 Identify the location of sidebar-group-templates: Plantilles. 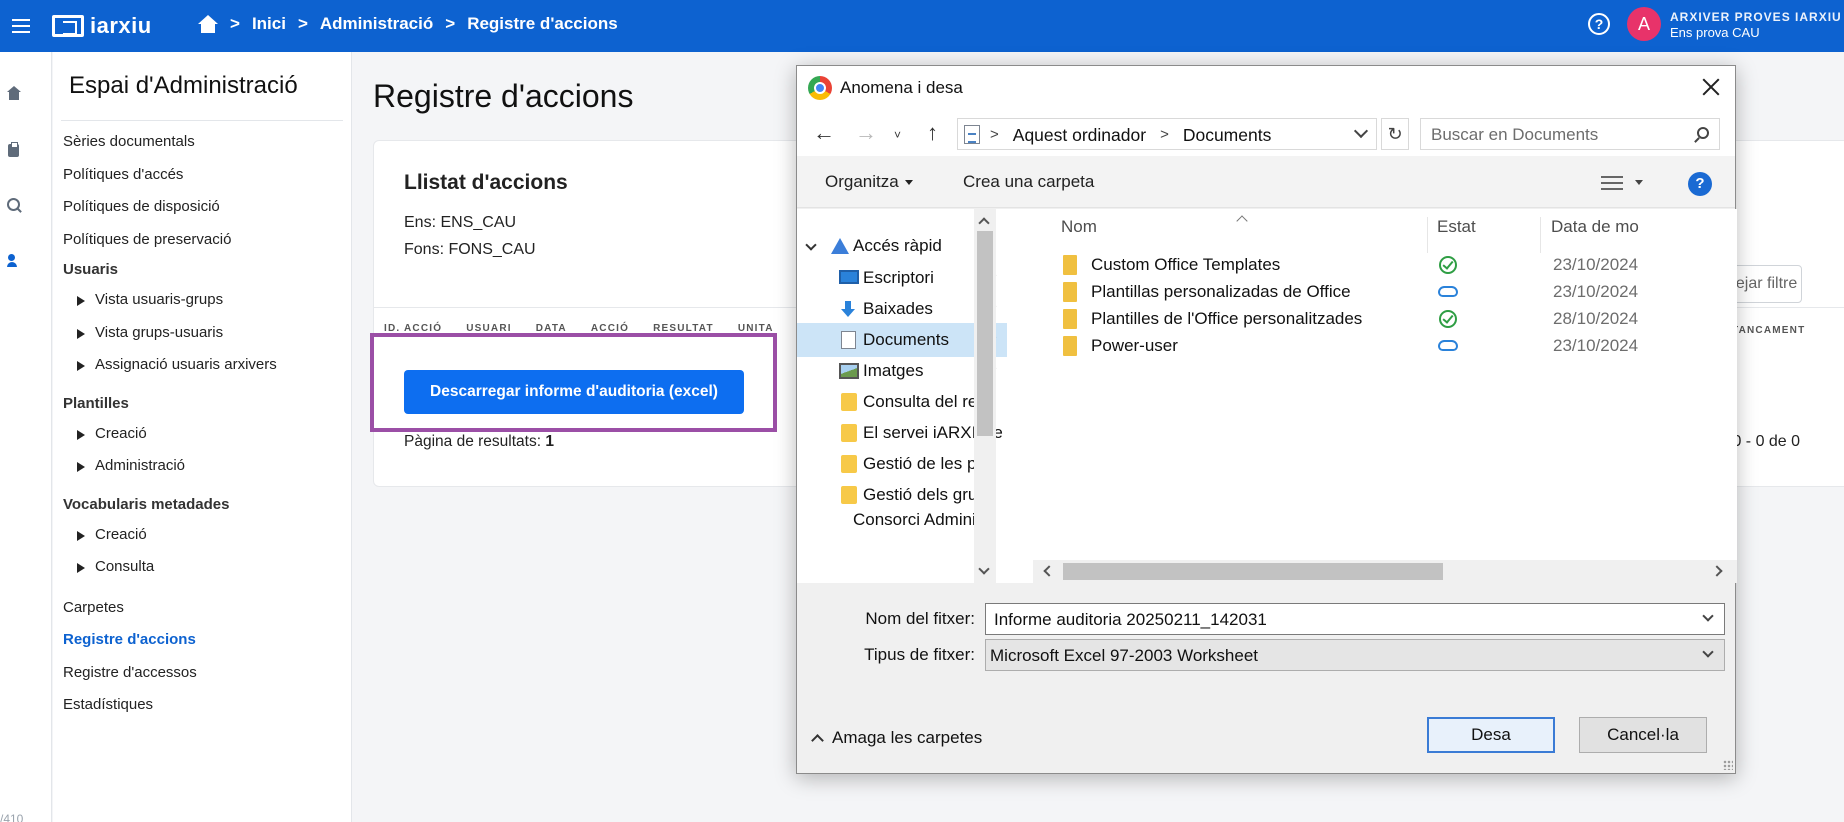
(96, 403).